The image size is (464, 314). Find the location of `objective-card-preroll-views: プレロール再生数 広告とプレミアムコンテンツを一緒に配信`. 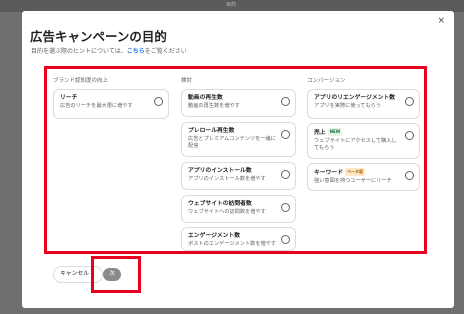

objective-card-preroll-views: プレロール再生数 広告とプレミアムコンテンツを一緒に配信 is located at coordinates (238, 139).